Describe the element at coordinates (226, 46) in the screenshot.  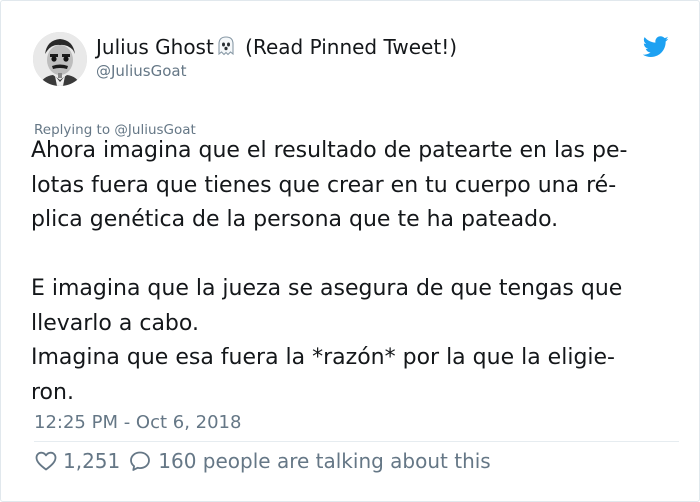
I see `ghost-icon` at that location.